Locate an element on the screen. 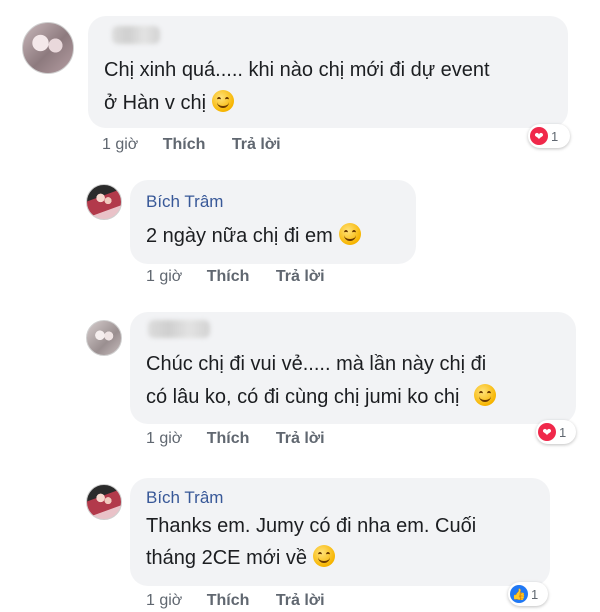 This screenshot has width=600, height=612. comment-text-line-2-content: tháng 2CE mới về is located at coordinates (226, 558).